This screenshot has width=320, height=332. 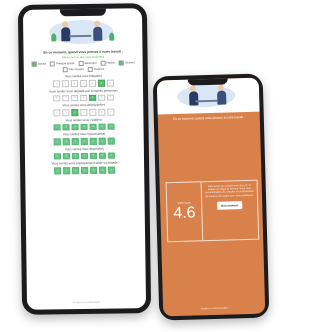 What do you see at coordinates (230, 205) in the screenshot?
I see `result-action-button: Bon moment` at bounding box center [230, 205].